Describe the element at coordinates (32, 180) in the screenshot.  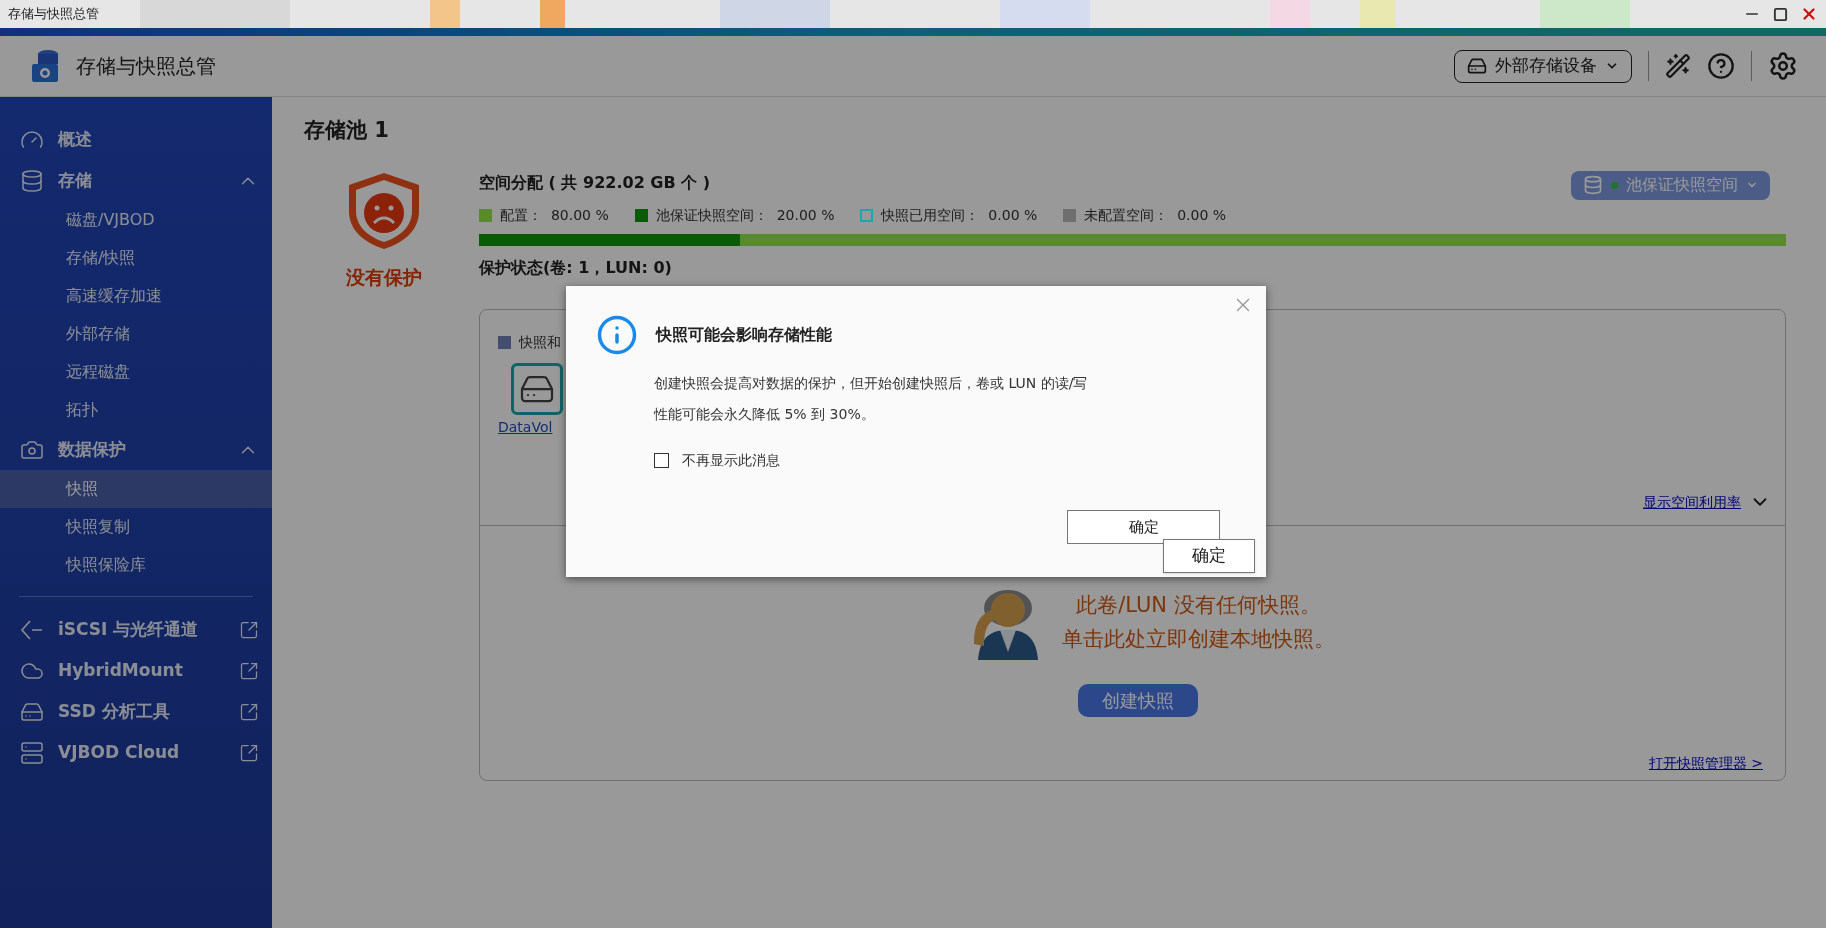
I see `database-icon` at that location.